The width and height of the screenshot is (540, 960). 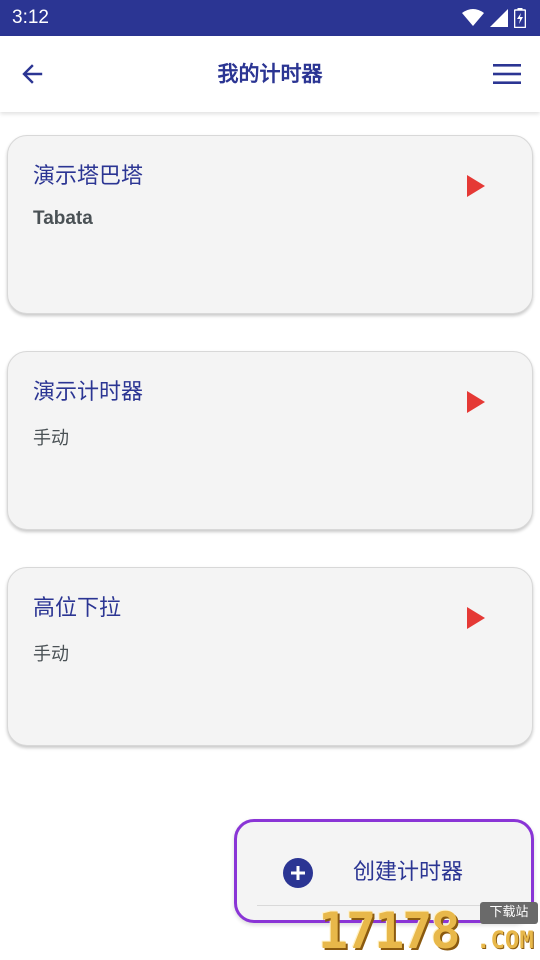 What do you see at coordinates (509, 913) in the screenshot?
I see `watermark-tag: 下载站` at bounding box center [509, 913].